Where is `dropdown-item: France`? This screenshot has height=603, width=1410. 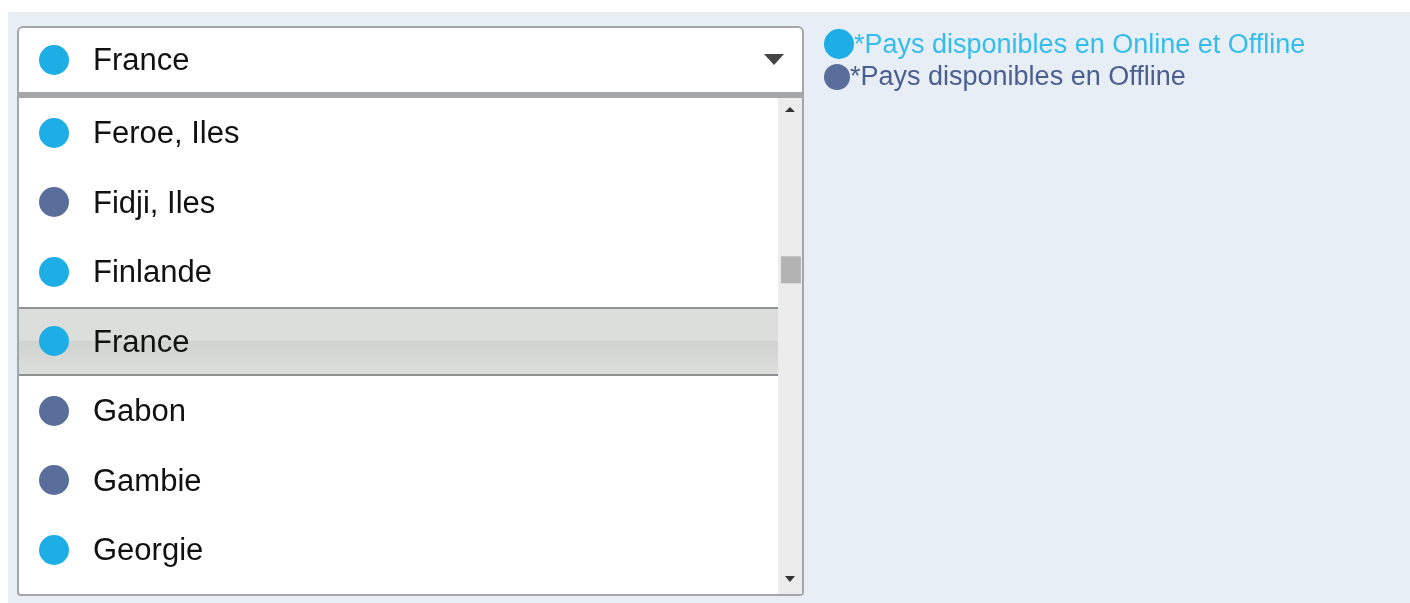
dropdown-item: France is located at coordinates (398, 341).